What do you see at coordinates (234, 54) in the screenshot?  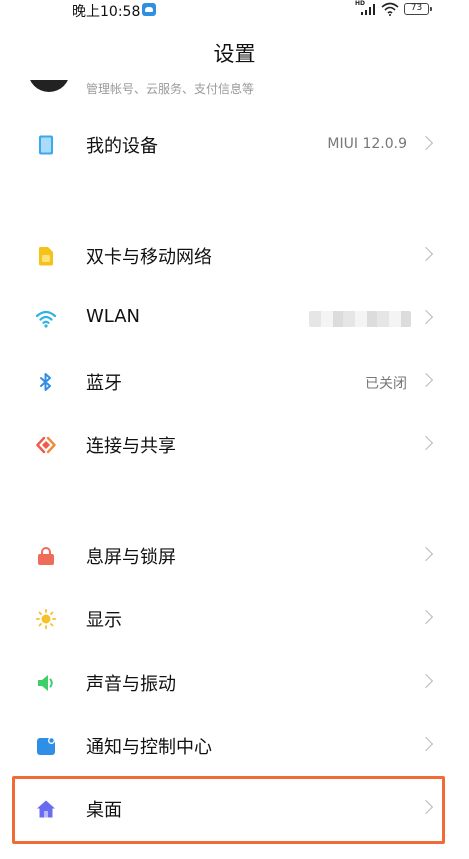 I see `page-title: 设置` at bounding box center [234, 54].